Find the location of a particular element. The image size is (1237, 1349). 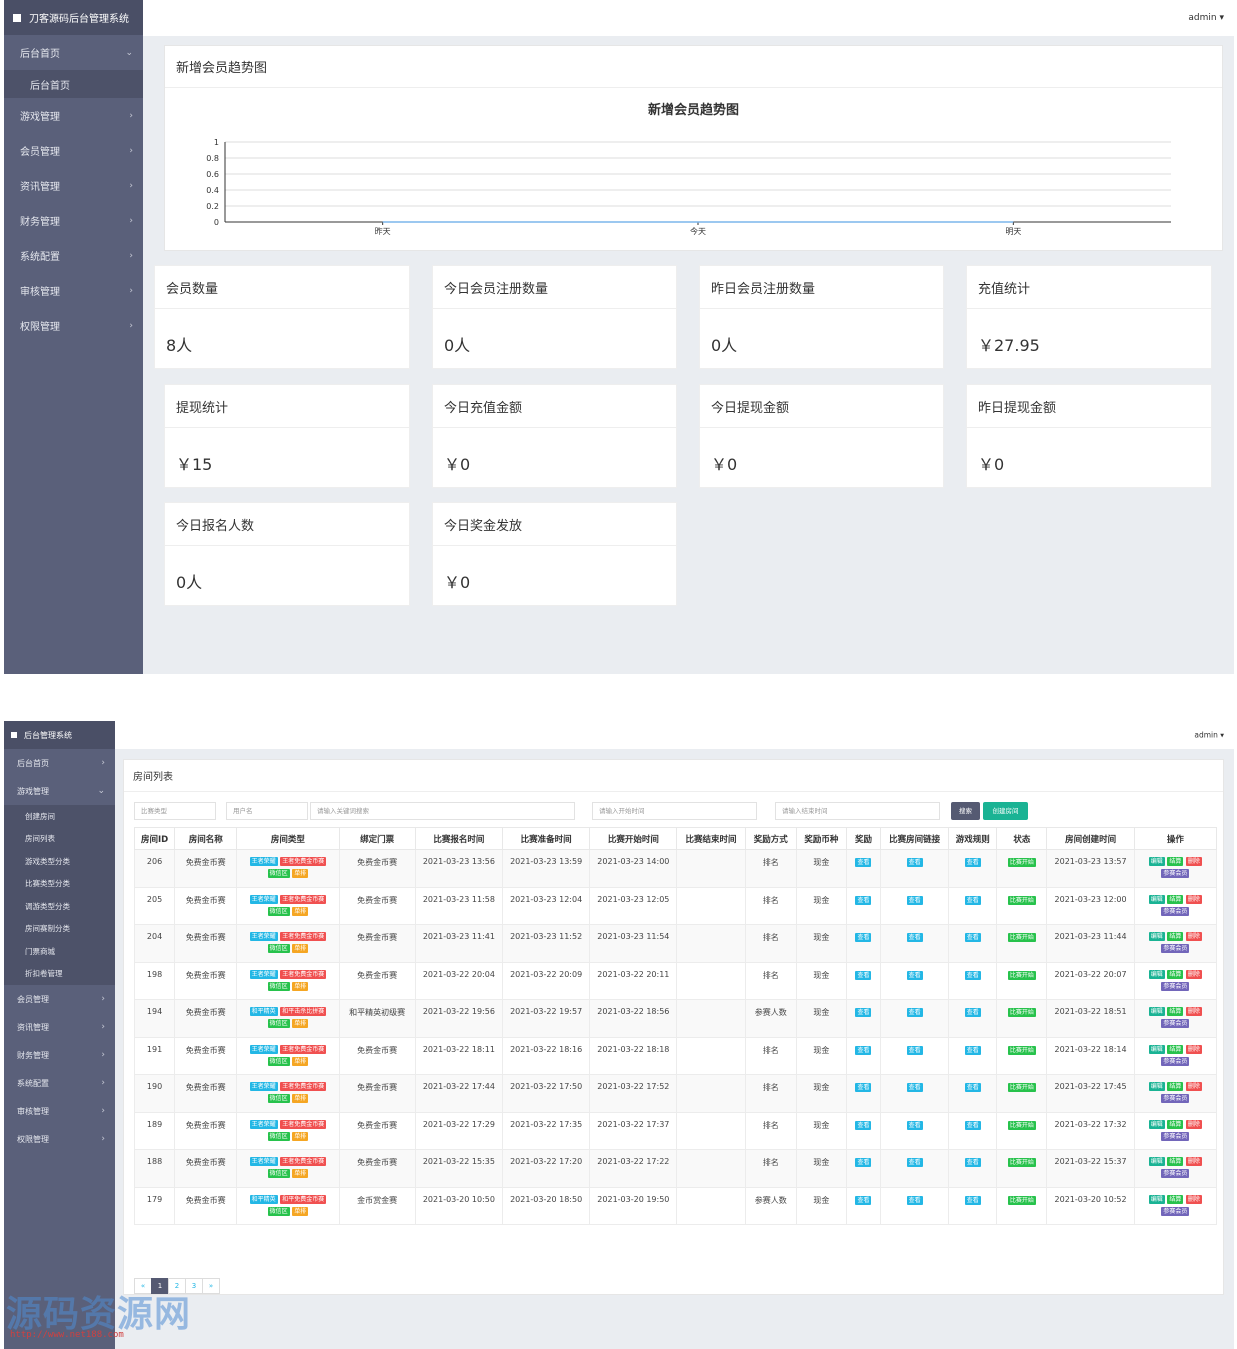

search-button: 搜索 is located at coordinates (965, 811).